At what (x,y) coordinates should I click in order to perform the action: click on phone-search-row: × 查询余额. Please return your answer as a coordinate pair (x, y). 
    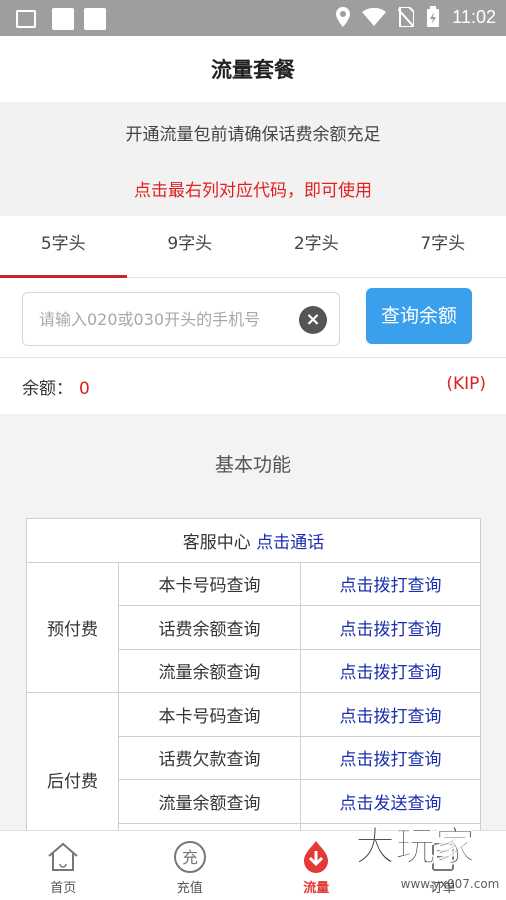
    Looking at the image, I should click on (253, 318).